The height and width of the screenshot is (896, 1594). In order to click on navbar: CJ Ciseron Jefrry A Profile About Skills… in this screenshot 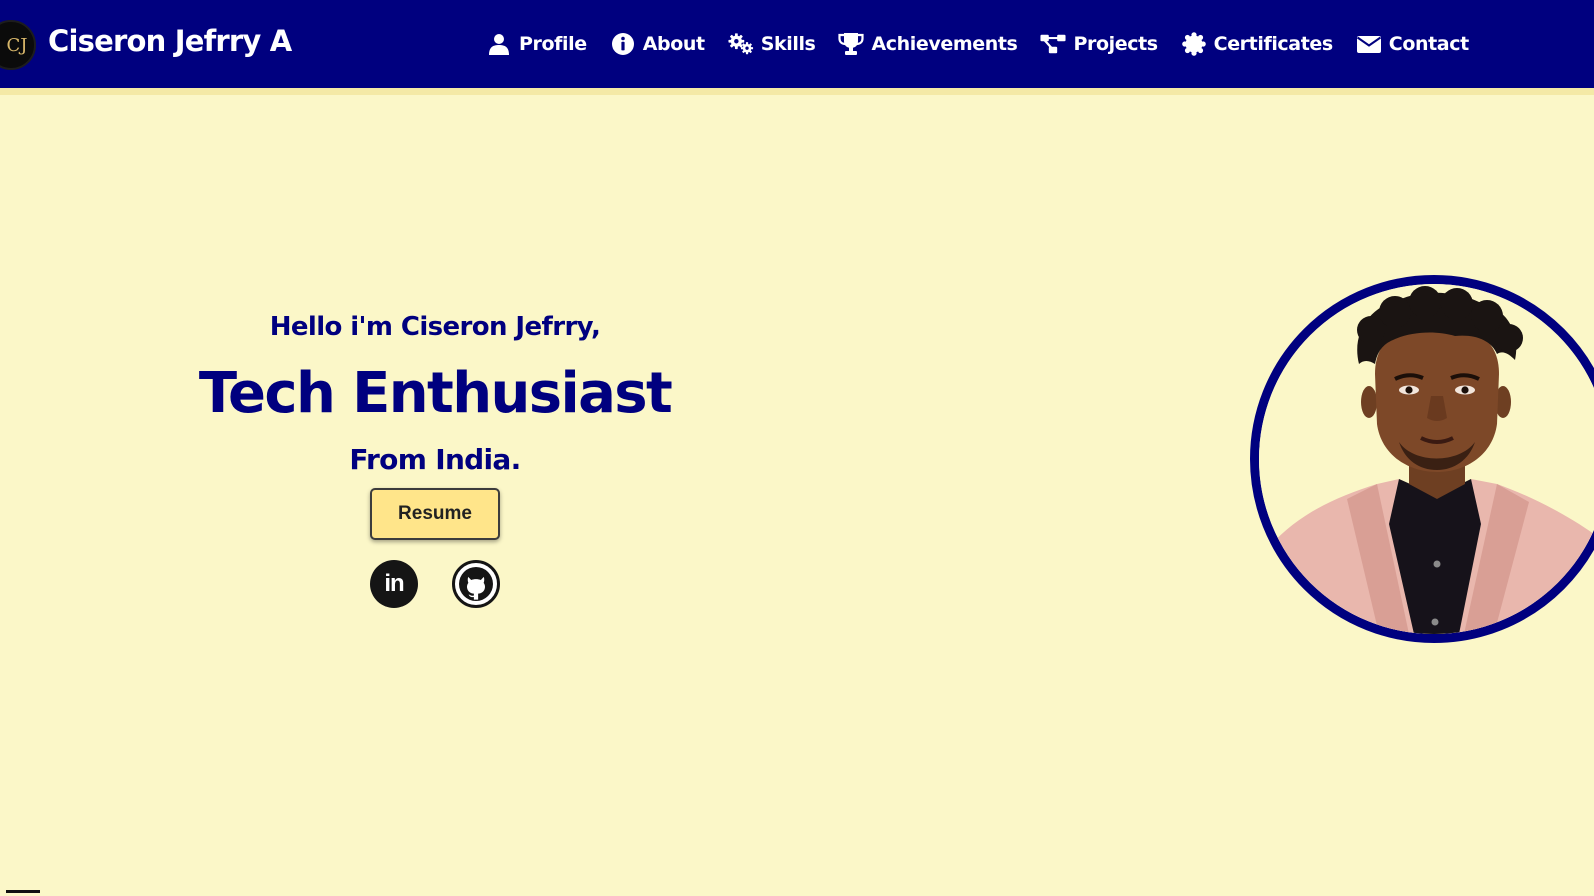, I will do `click(797, 44)`.